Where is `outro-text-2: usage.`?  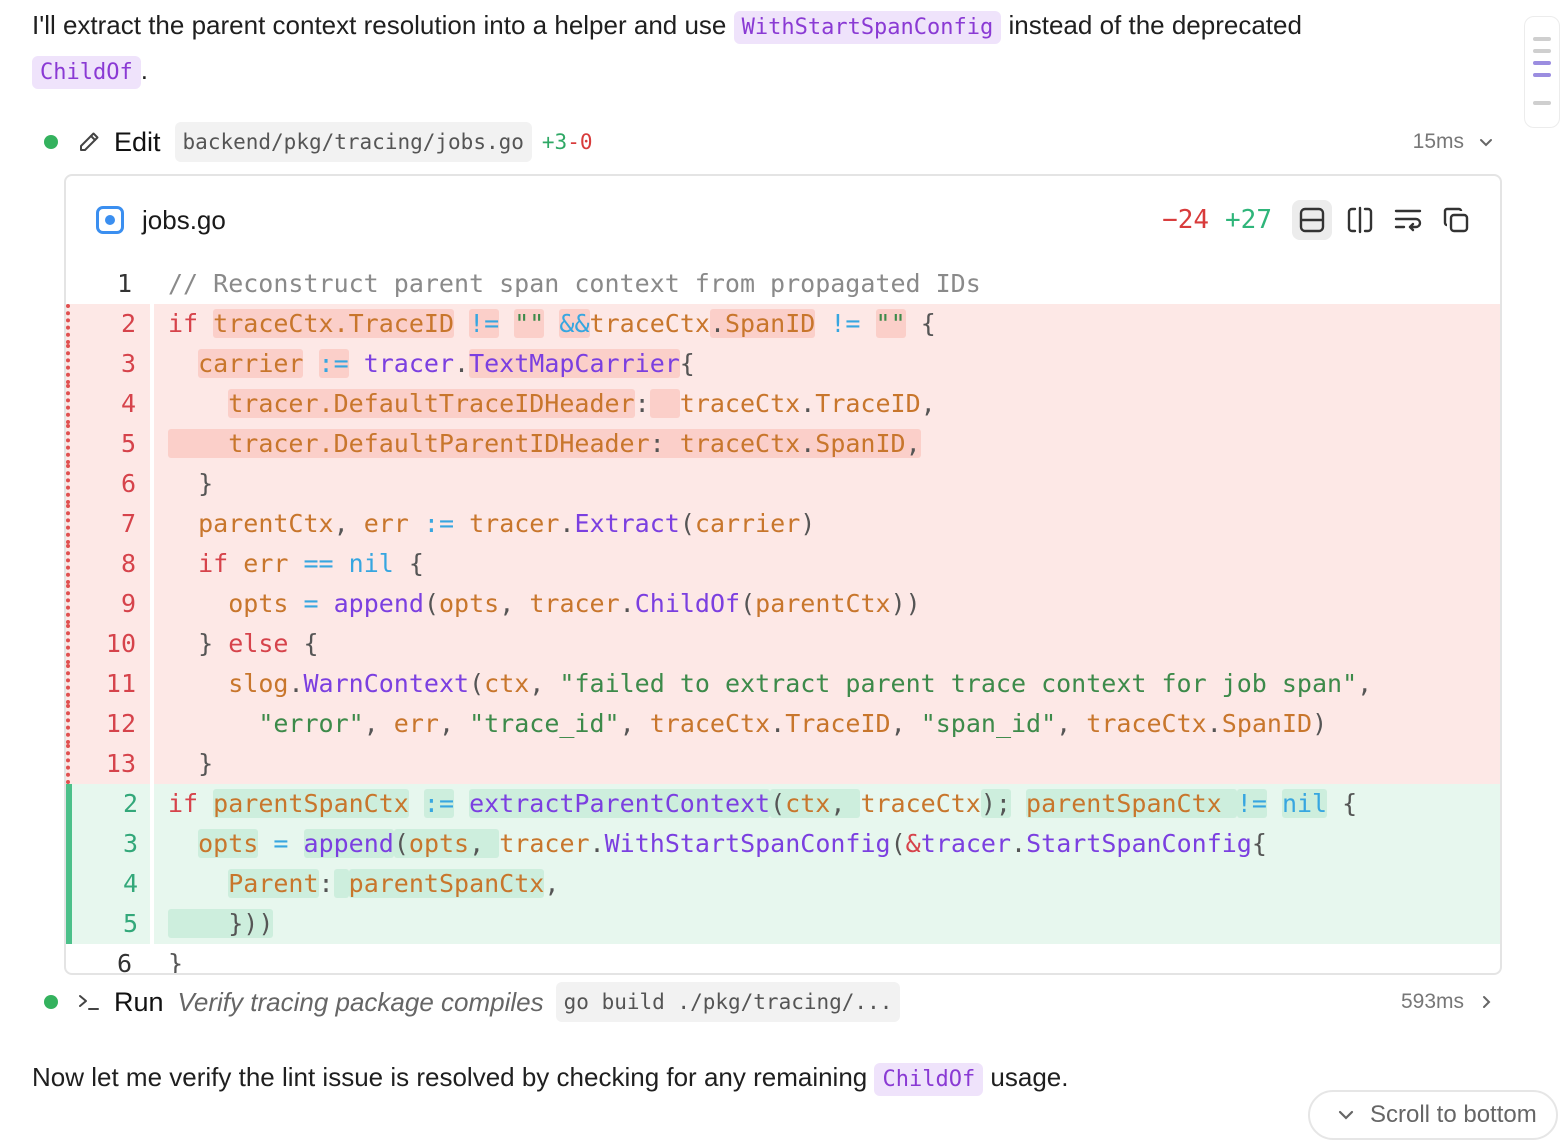 outro-text-2: usage. is located at coordinates (1026, 1077).